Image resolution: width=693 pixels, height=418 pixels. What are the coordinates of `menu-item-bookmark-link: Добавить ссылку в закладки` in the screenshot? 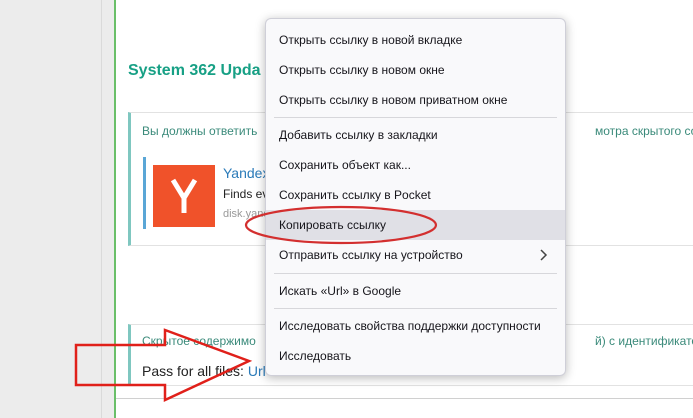 It's located at (415, 135).